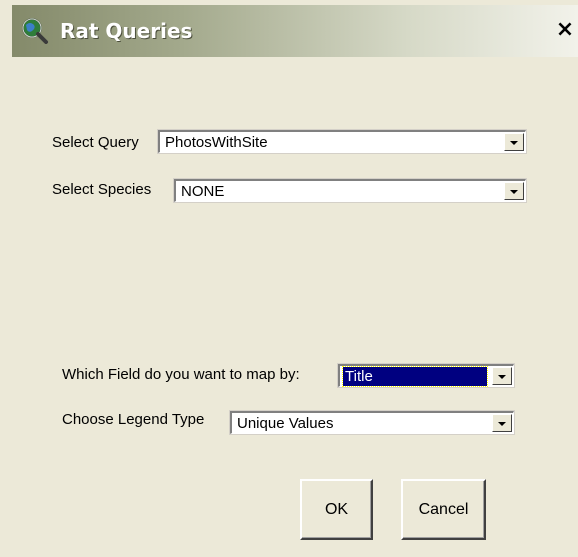 Image resolution: width=578 pixels, height=557 pixels. I want to click on map-magnifier-icon, so click(35, 30).